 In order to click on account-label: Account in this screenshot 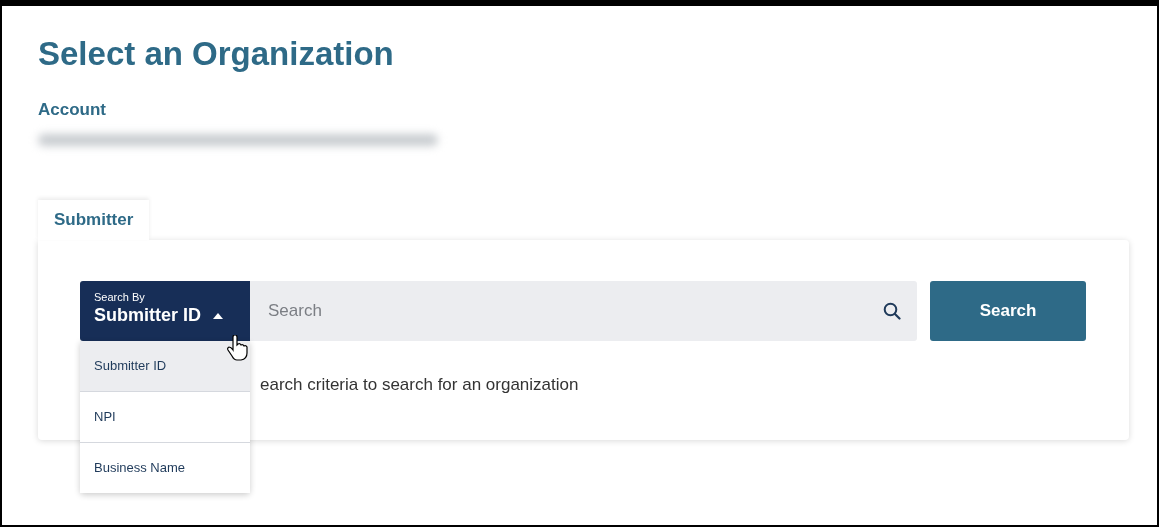, I will do `click(72, 110)`.